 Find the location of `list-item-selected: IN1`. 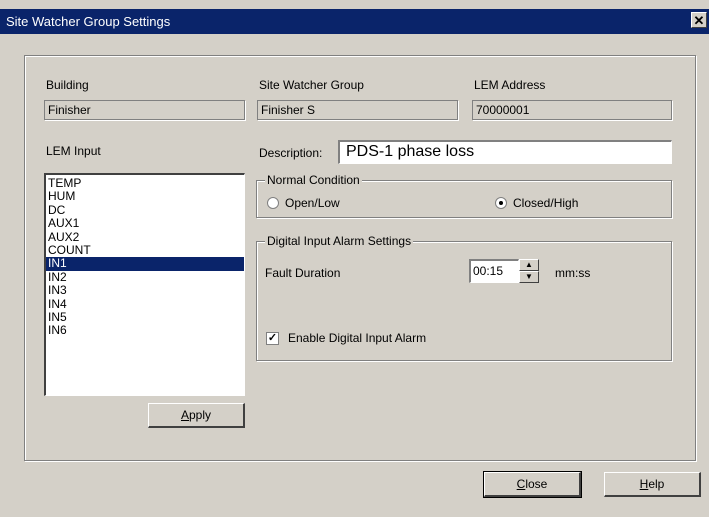

list-item-selected: IN1 is located at coordinates (145, 264).